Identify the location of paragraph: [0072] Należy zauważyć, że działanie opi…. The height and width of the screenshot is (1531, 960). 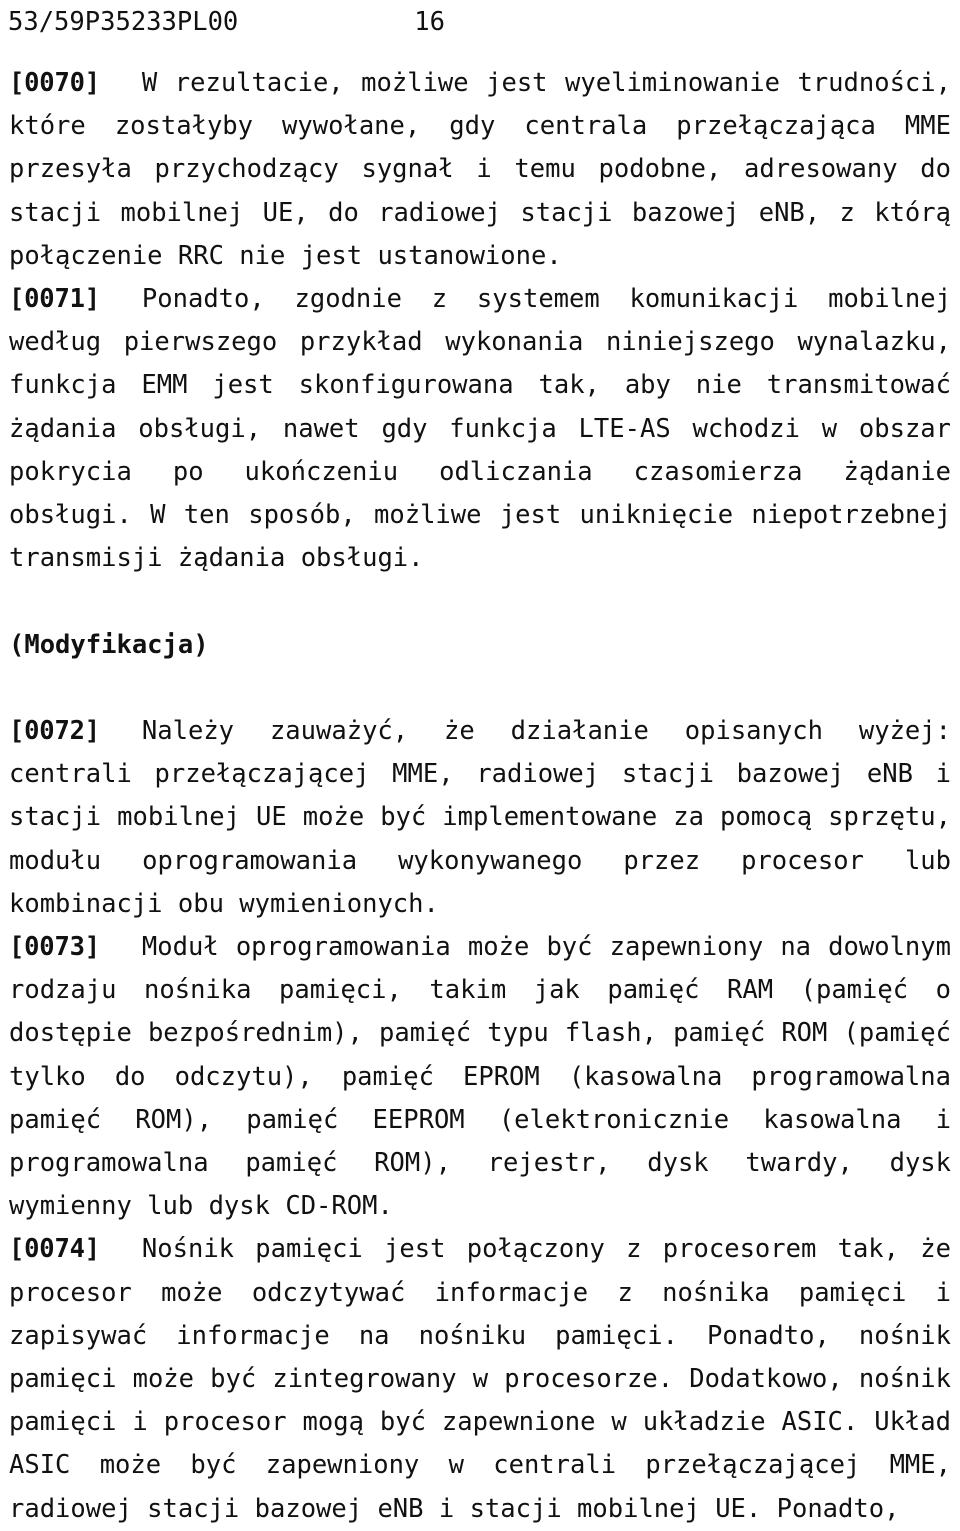
(480, 818).